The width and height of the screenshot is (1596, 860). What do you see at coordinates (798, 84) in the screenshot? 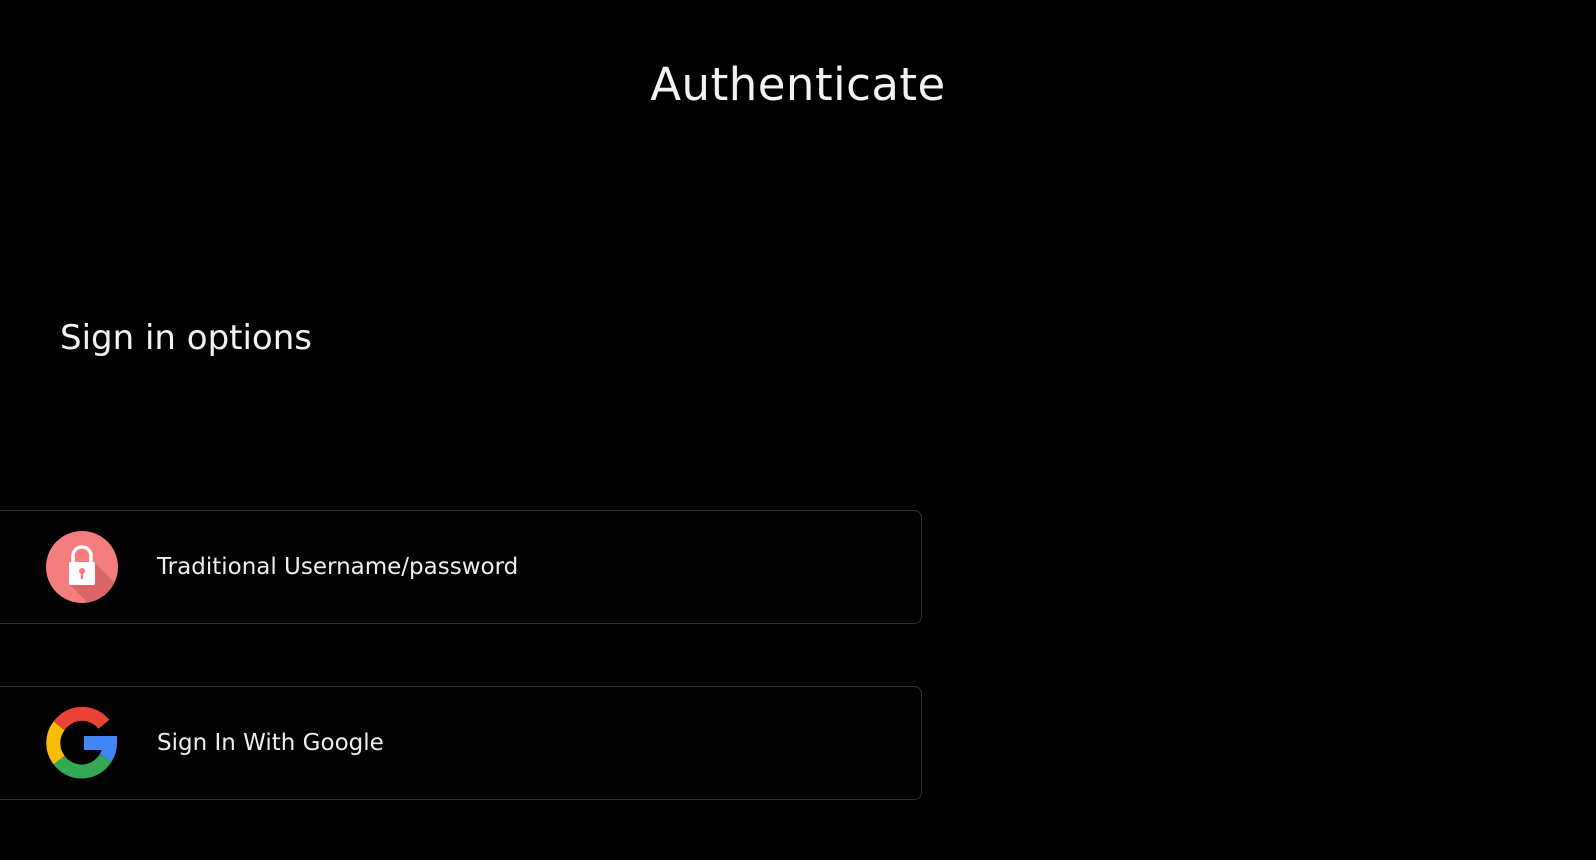
I see `page-title: Authenticate` at bounding box center [798, 84].